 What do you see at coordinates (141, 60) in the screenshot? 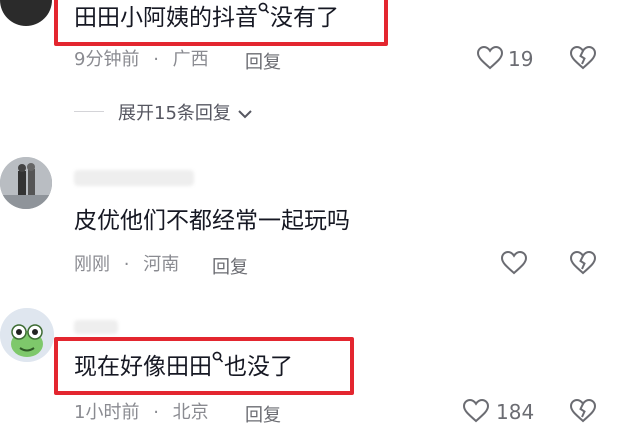
I see `comment-meta: 9分钟前 · 广西` at bounding box center [141, 60].